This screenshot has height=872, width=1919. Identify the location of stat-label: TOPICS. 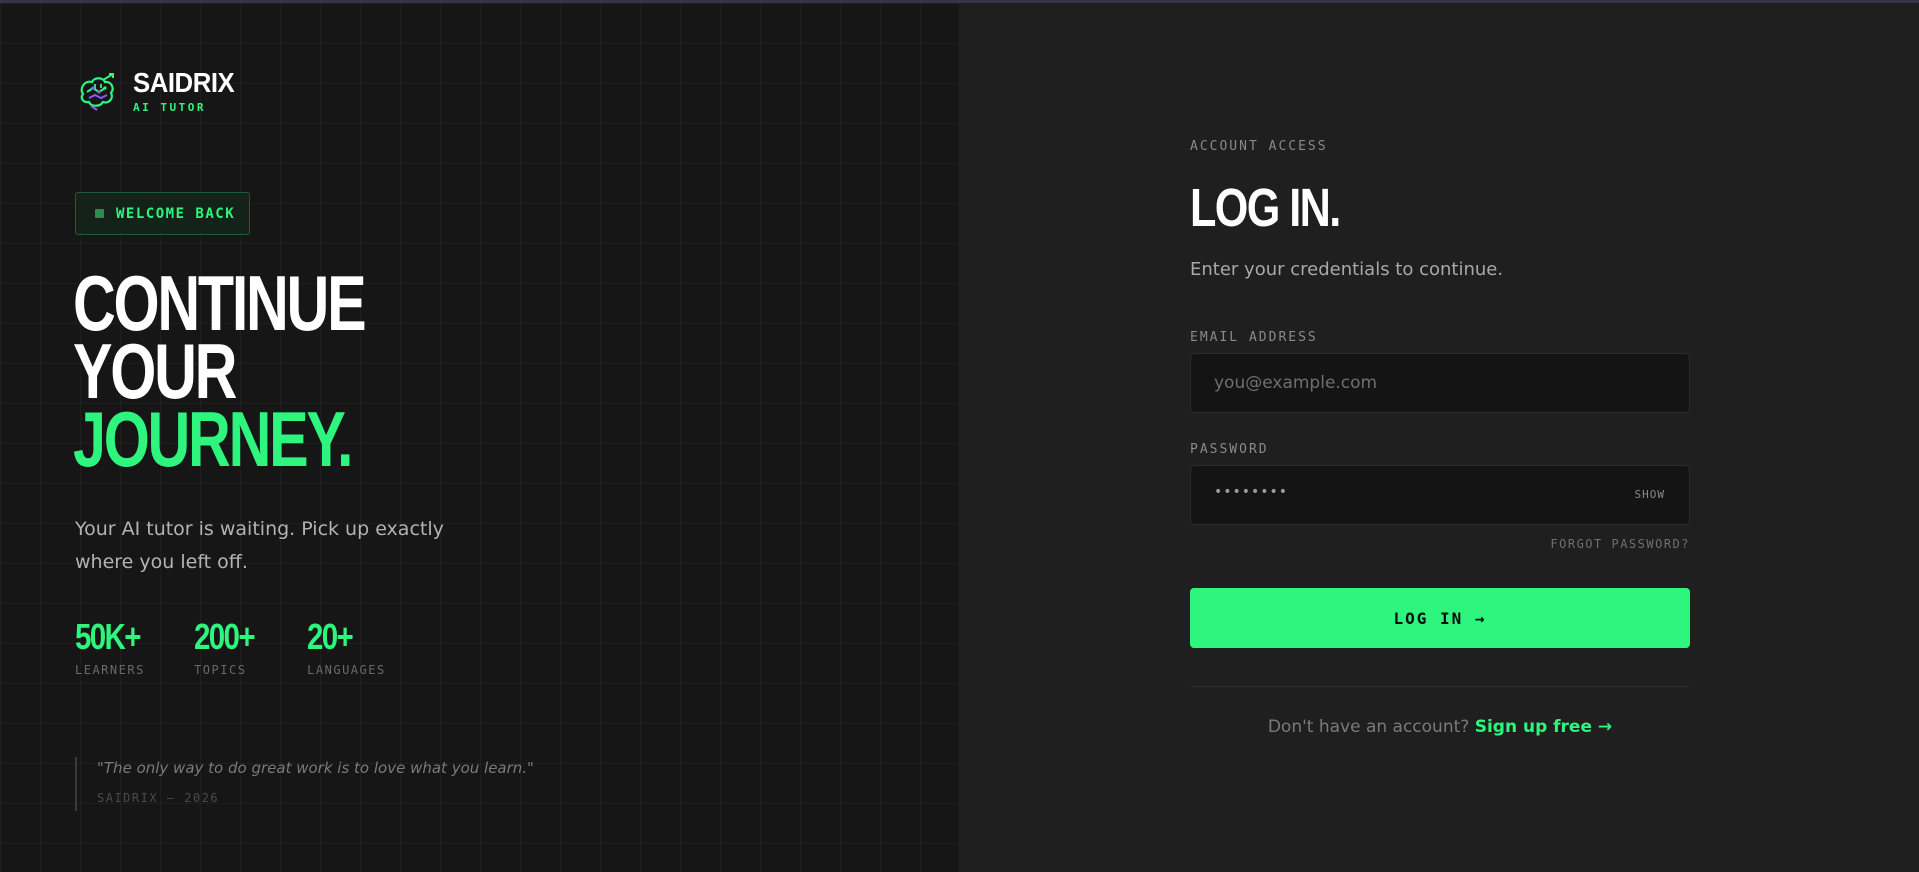
(220, 670).